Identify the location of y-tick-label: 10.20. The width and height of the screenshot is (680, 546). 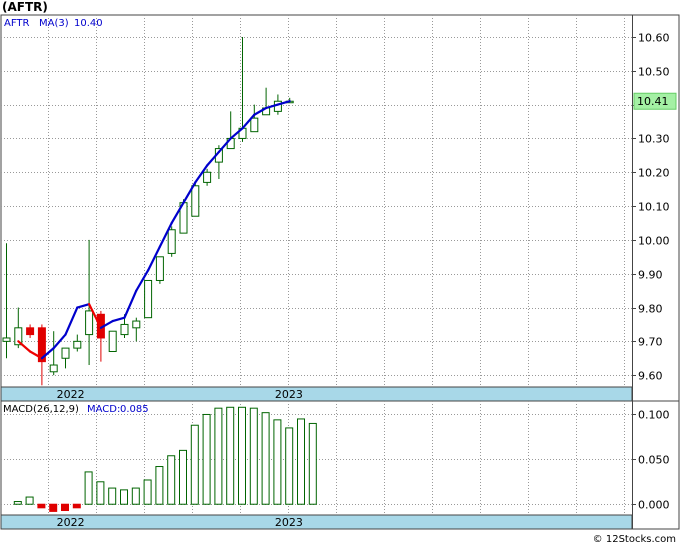
(654, 173).